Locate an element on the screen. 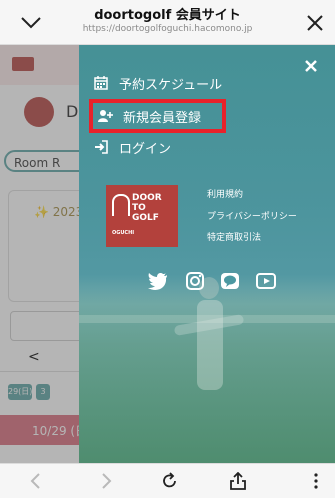 The image size is (335, 498). menu-item-register: 新規会員登録 is located at coordinates (157, 116).